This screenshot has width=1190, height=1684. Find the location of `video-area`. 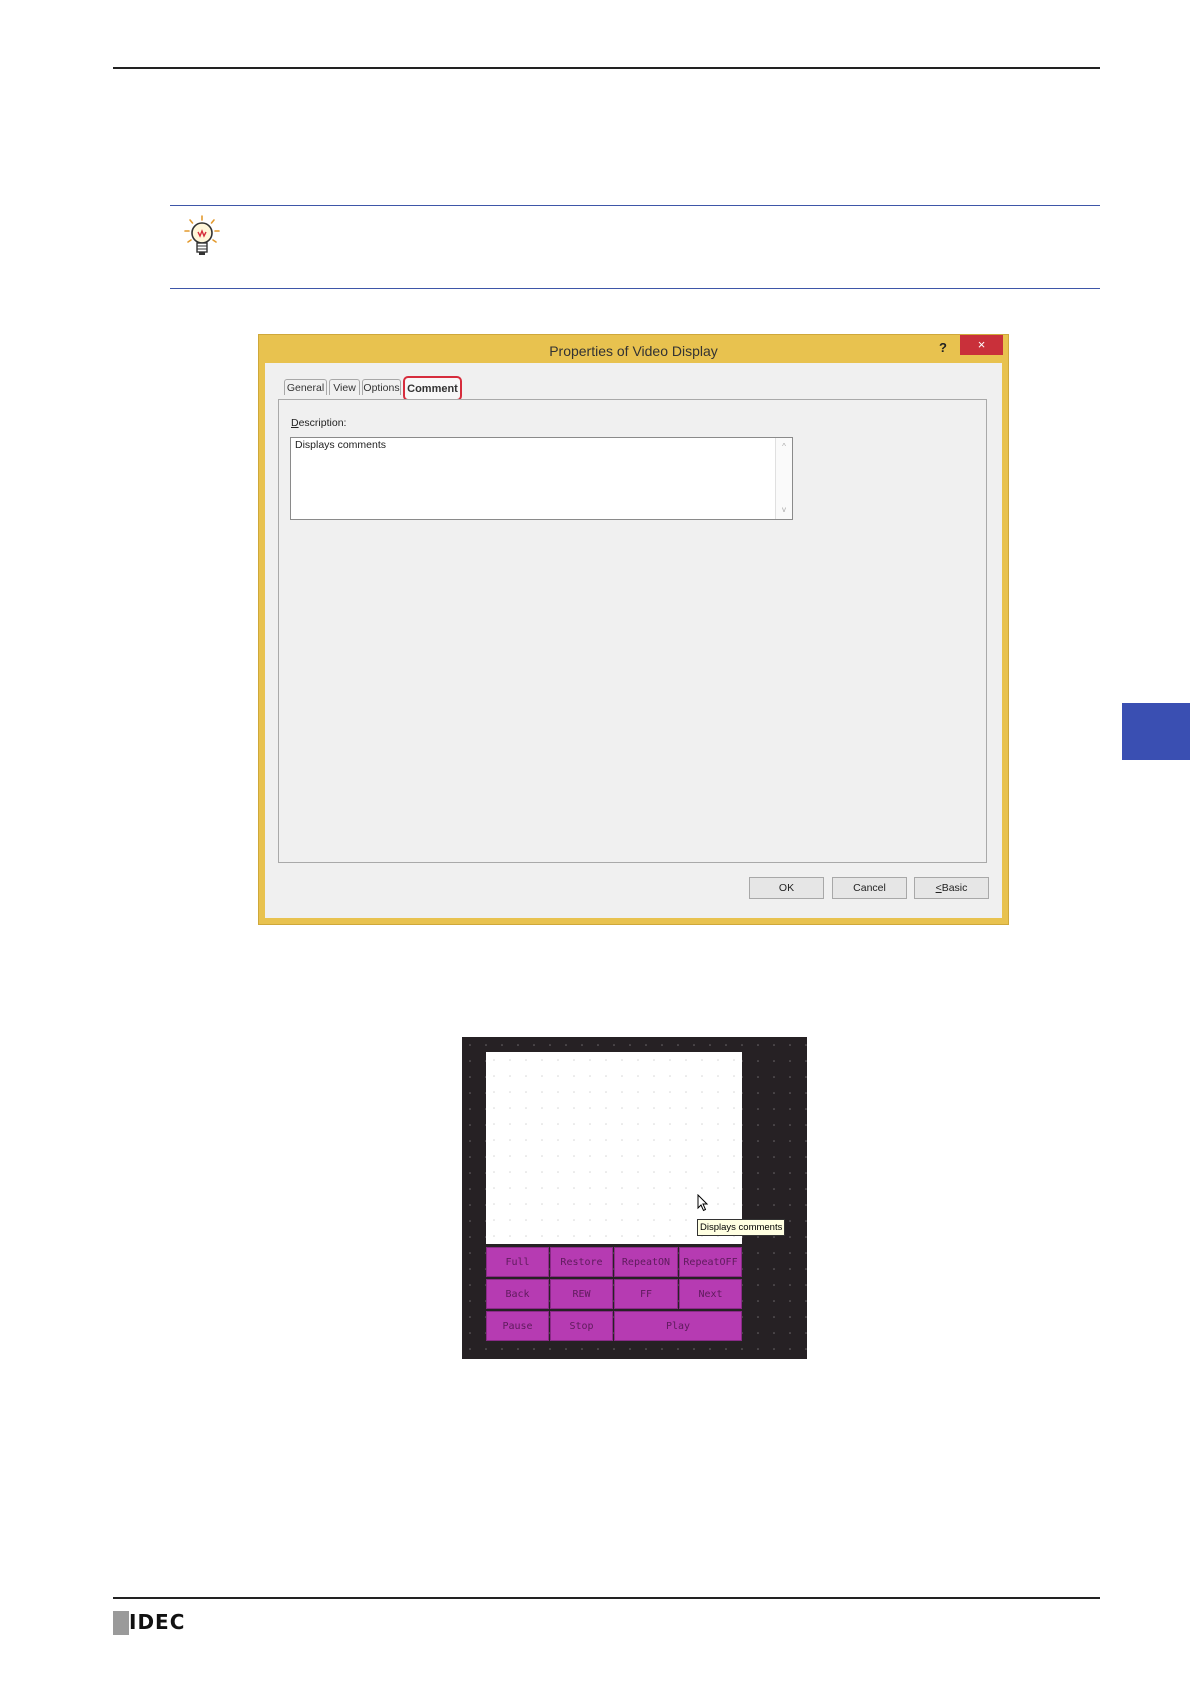

video-area is located at coordinates (614, 1148).